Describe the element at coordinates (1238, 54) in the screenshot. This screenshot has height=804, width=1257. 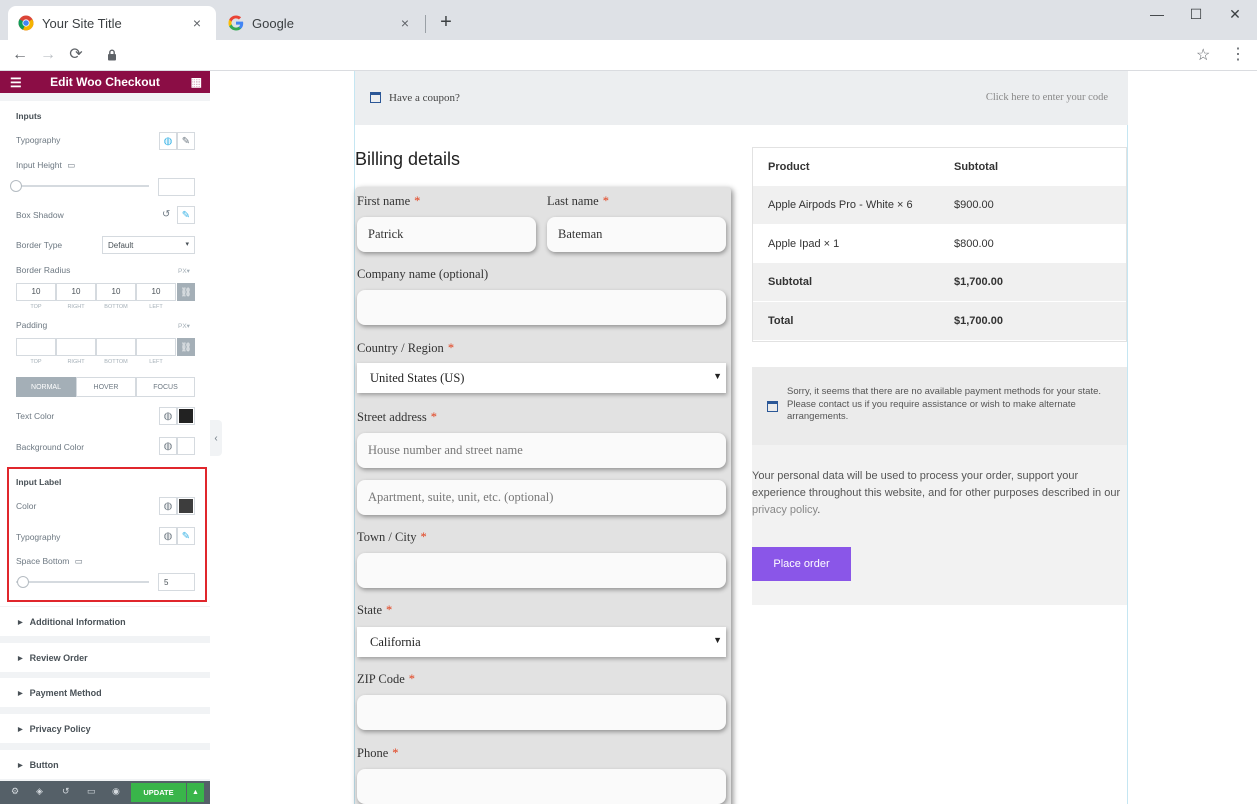
I see `menu-kebab-icon: ⋮` at that location.